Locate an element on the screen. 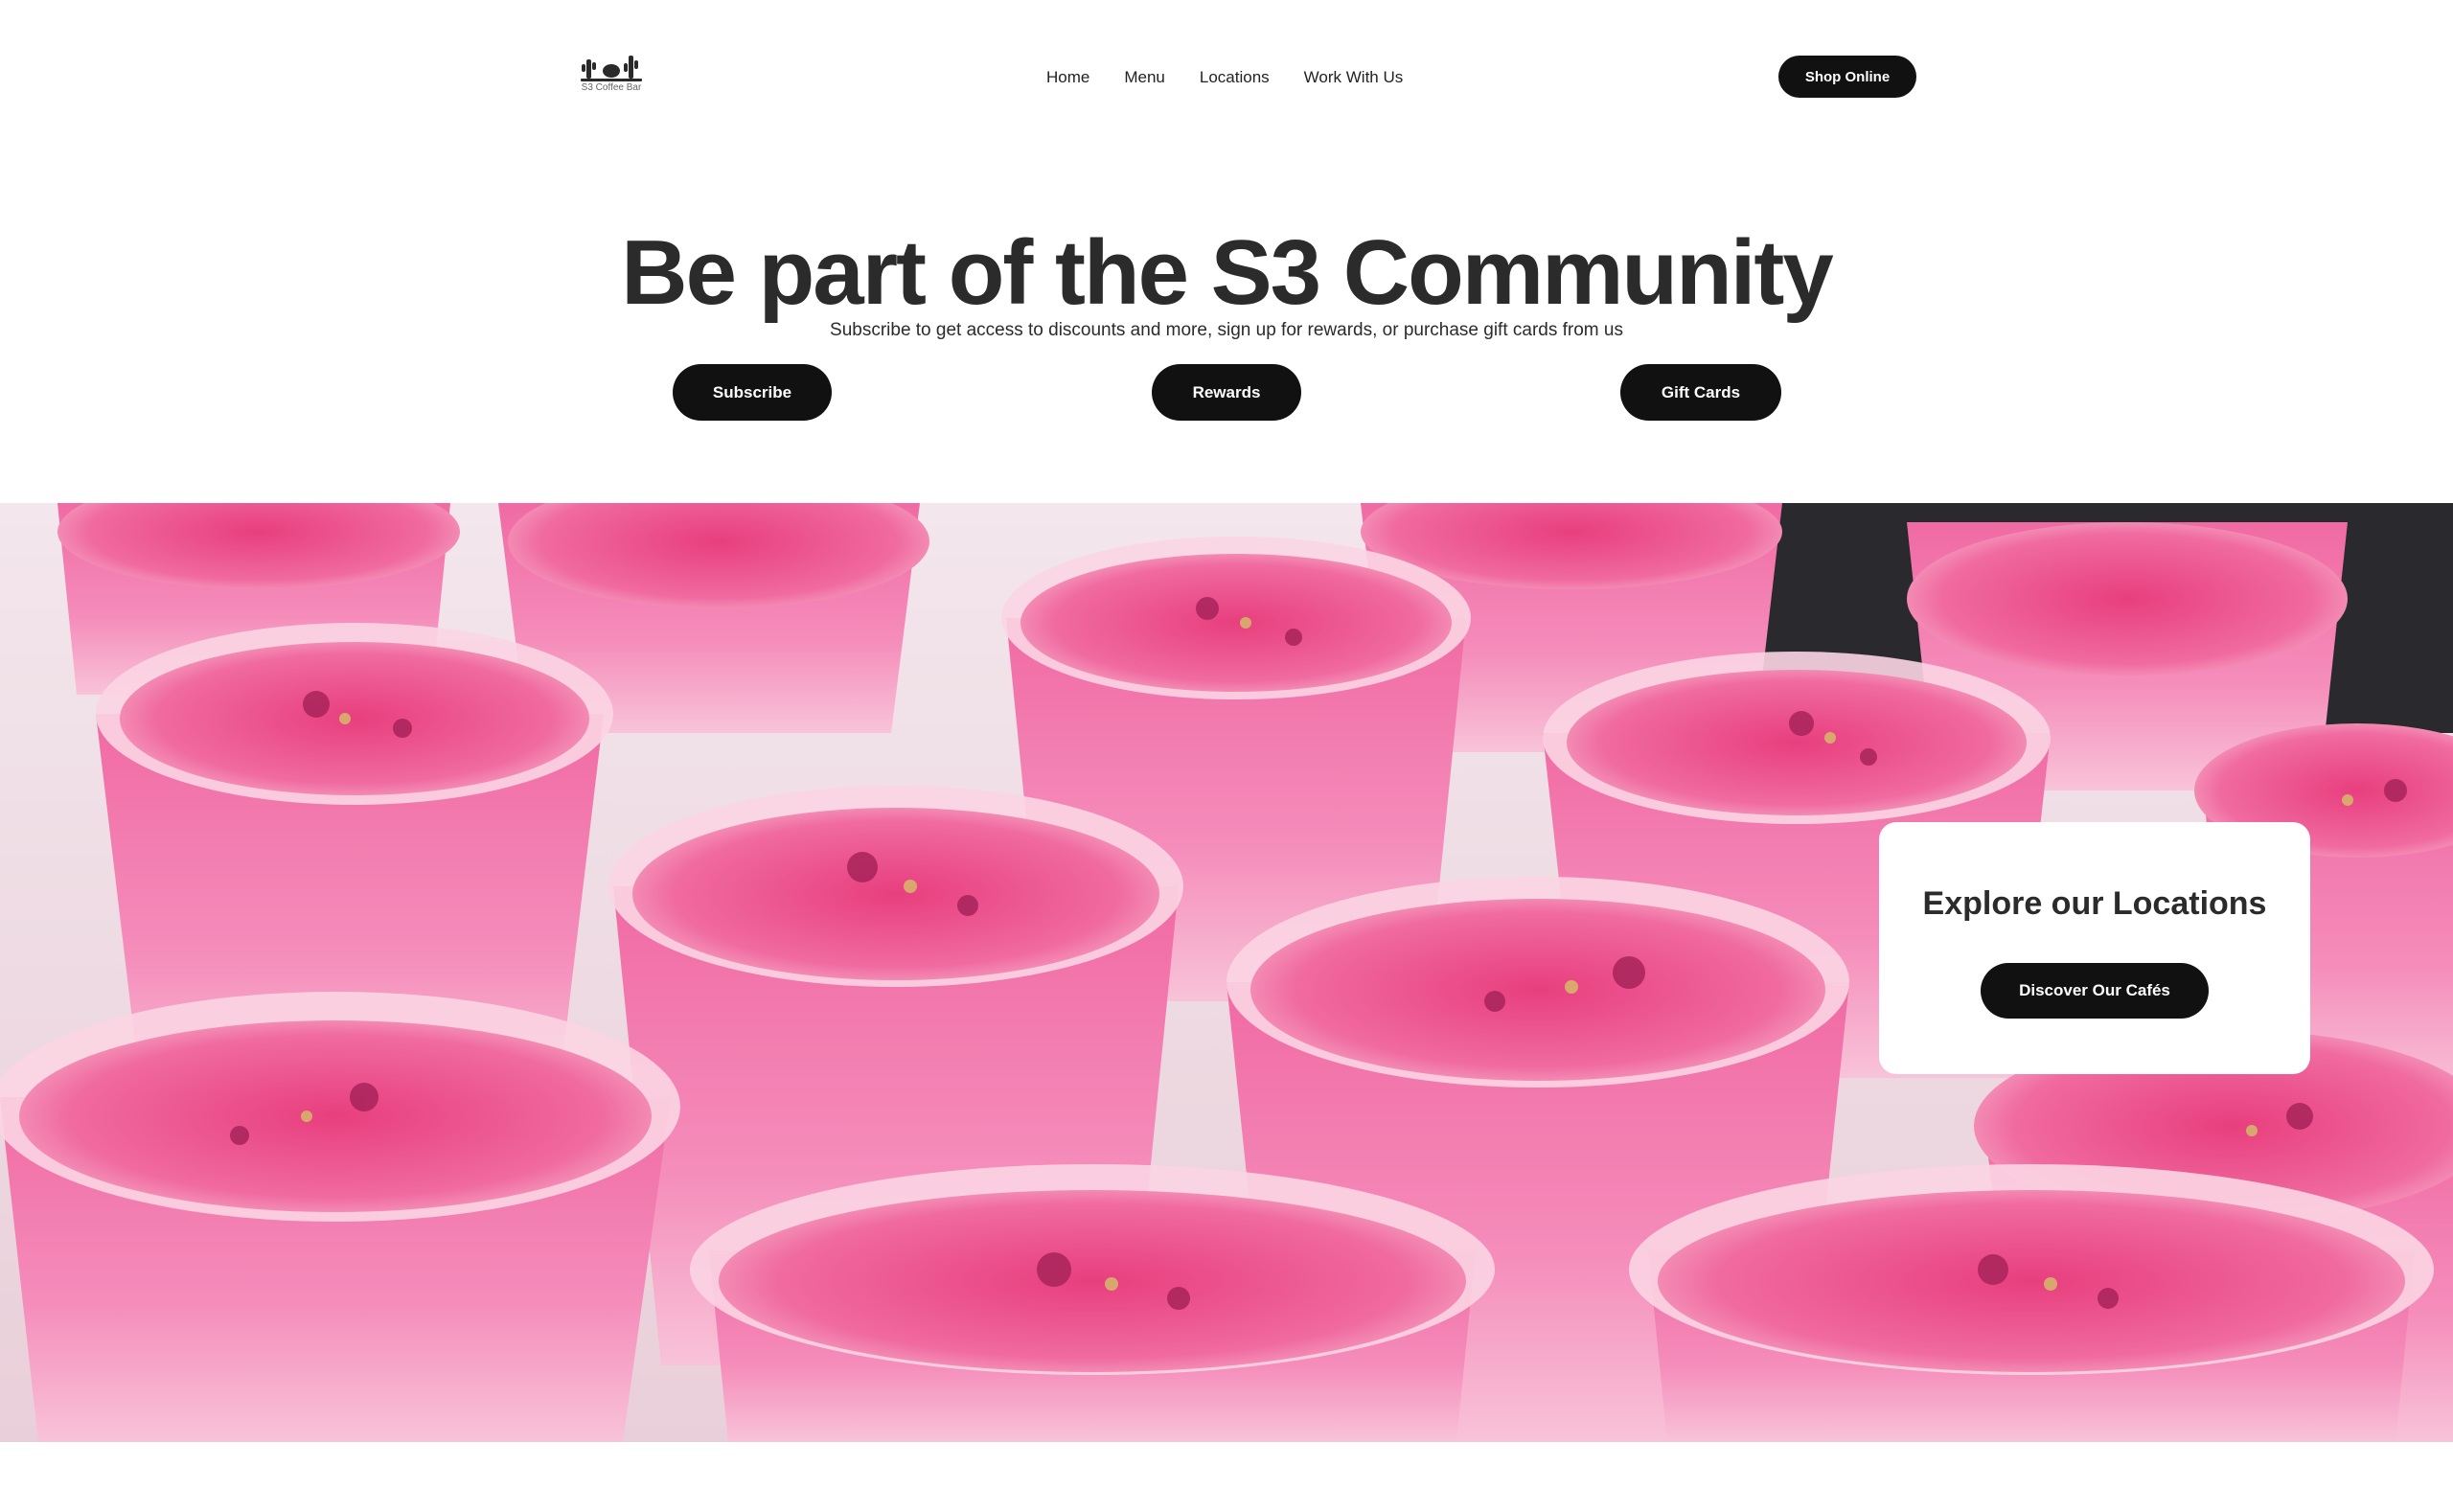  discover-cafes-button: Discover Our Cafés is located at coordinates (2095, 991).